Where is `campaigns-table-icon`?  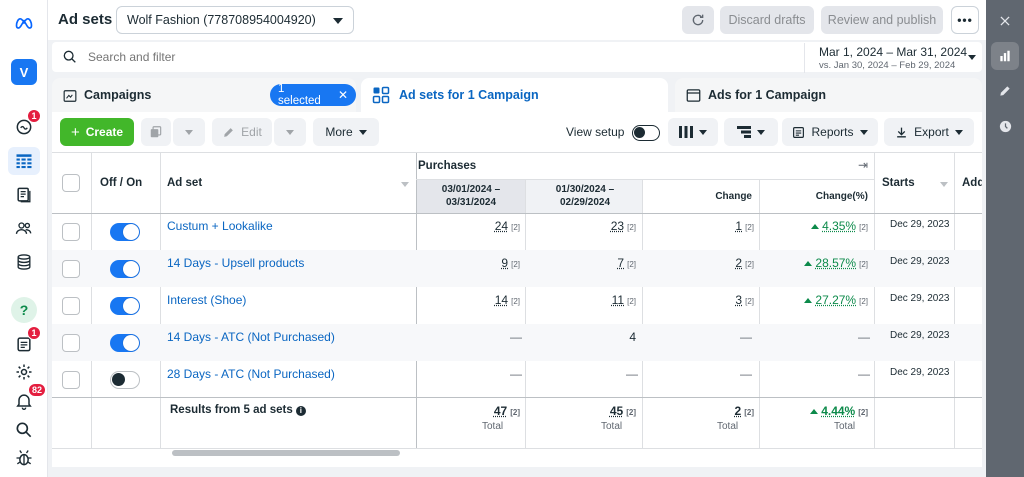
campaigns-table-icon is located at coordinates (24, 161).